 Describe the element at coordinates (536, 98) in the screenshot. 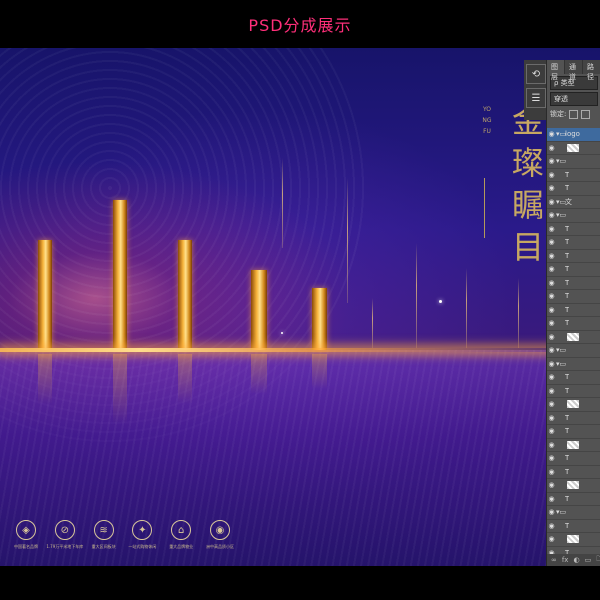

I see `properties-icon: ☰` at that location.